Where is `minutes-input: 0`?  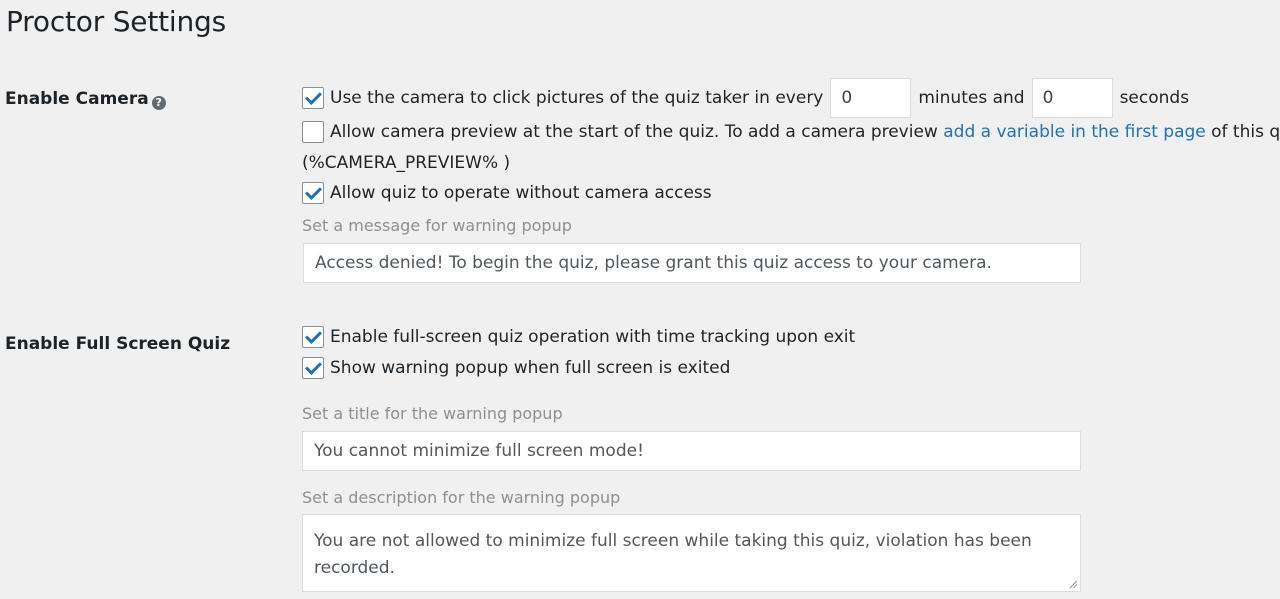 minutes-input: 0 is located at coordinates (871, 98).